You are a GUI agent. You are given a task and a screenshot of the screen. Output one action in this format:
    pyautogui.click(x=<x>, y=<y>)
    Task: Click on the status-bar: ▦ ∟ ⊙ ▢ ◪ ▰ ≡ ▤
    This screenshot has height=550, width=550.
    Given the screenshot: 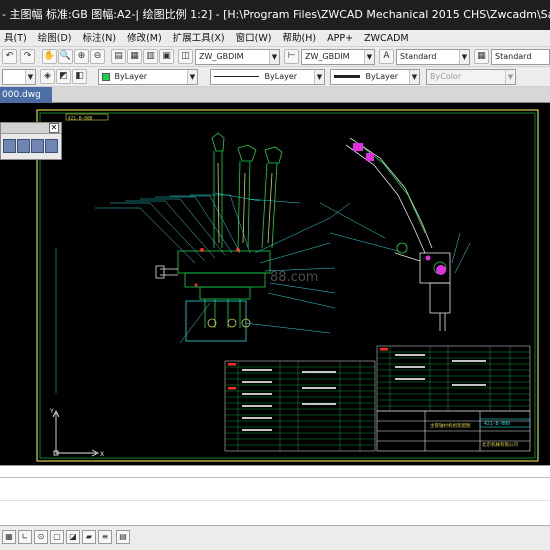 What is the action you would take?
    pyautogui.click(x=275, y=537)
    